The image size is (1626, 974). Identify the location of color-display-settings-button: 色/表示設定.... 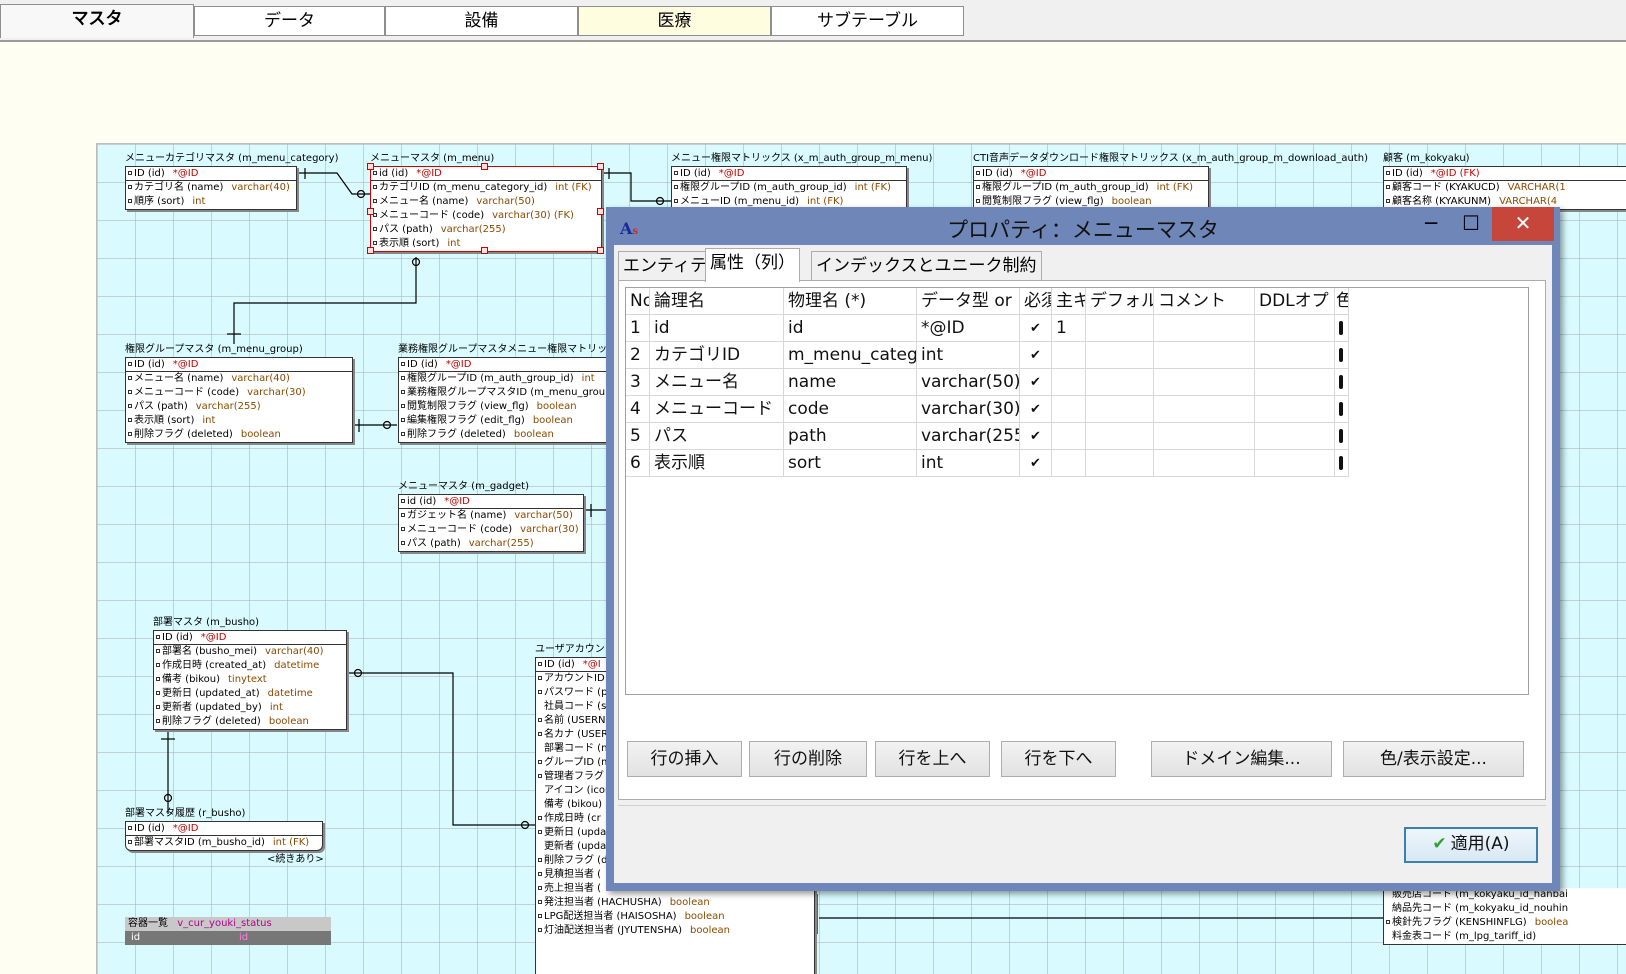
(1433, 759).